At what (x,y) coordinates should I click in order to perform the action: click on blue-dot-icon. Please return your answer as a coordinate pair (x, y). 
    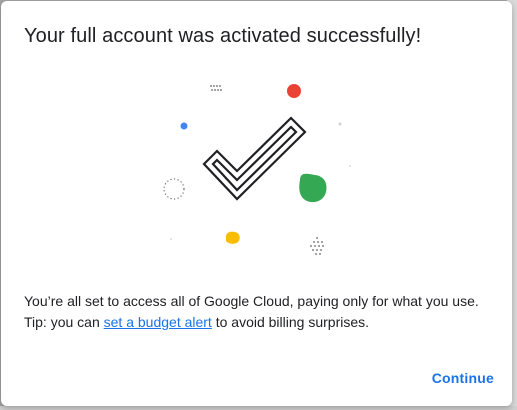
    Looking at the image, I should click on (184, 126).